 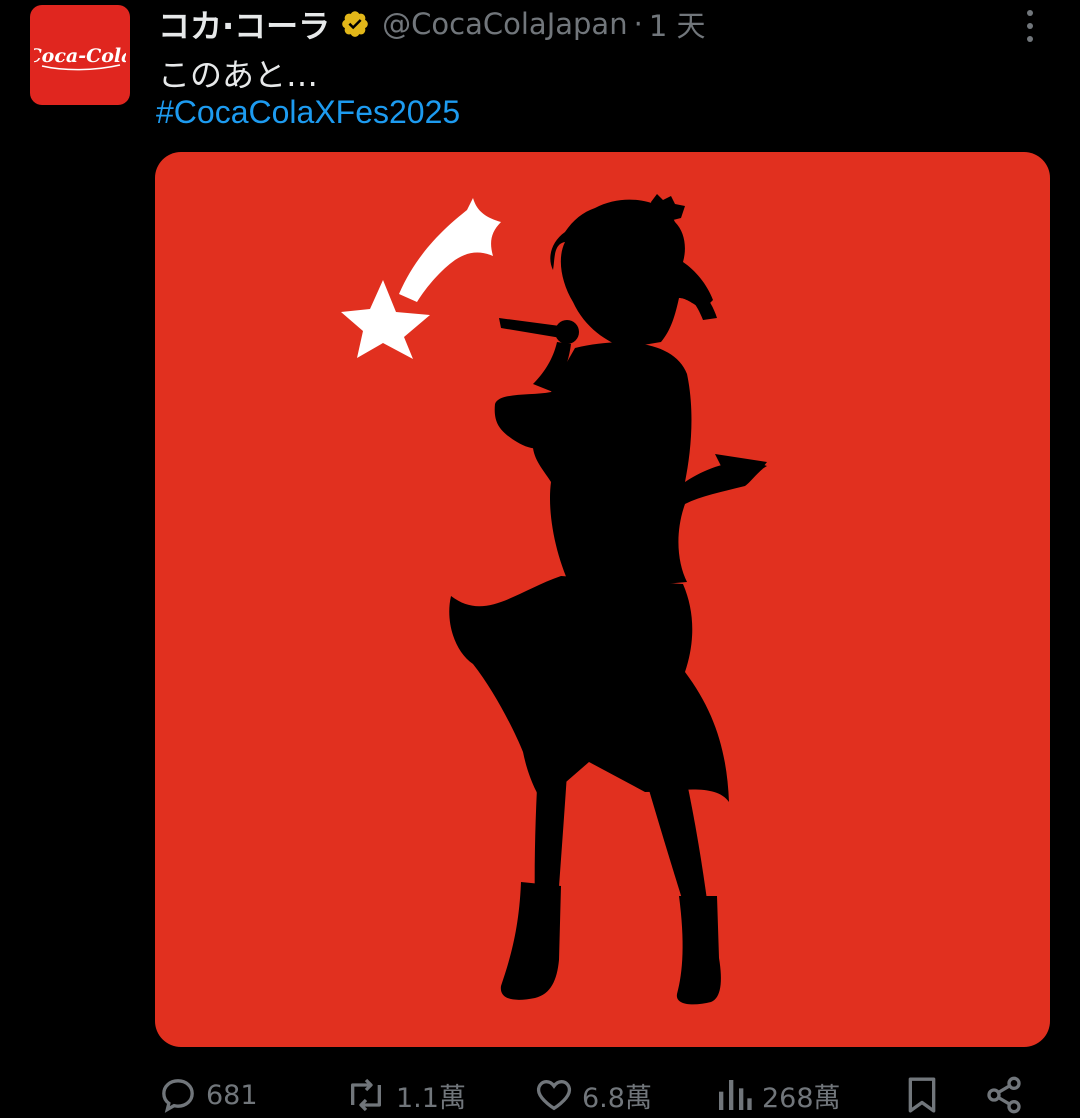 I want to click on repost-button: 1.1萬, so click(x=405, y=1095).